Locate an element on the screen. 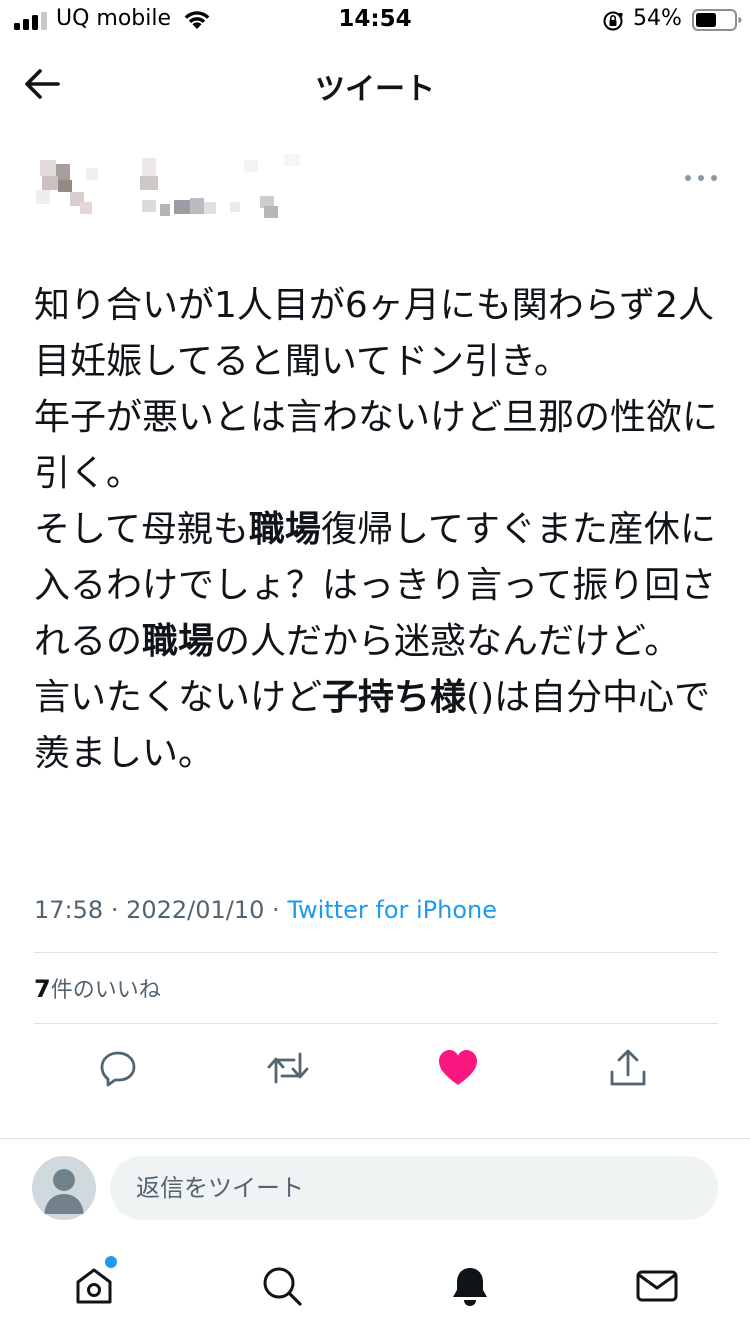 This screenshot has height=1334, width=750. search-icon is located at coordinates (282, 1286).